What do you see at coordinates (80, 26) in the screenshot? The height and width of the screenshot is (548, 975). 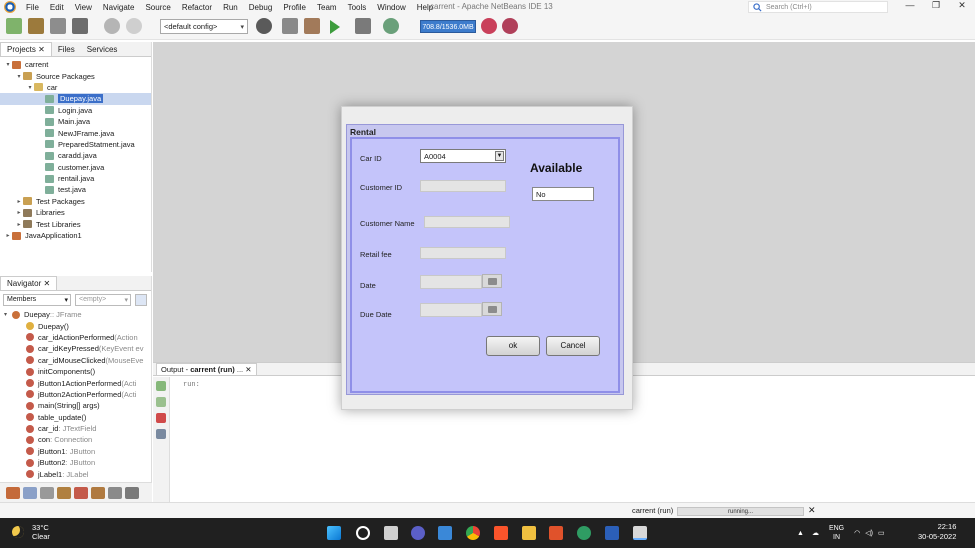 I see `save-all-icon` at bounding box center [80, 26].